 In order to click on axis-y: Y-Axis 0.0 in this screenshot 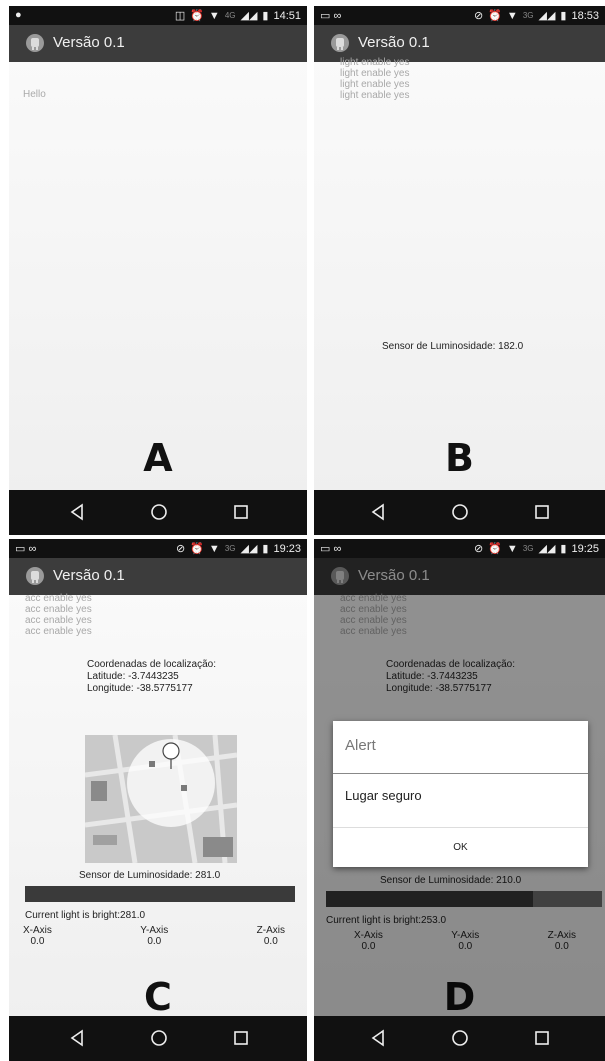, I will do `click(154, 936)`.